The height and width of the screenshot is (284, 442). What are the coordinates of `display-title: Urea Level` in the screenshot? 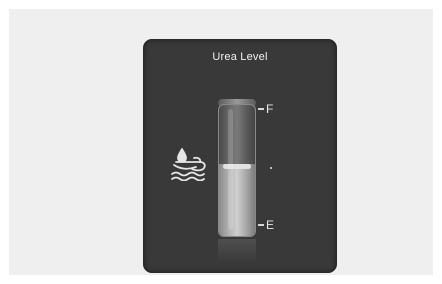 It's located at (240, 57).